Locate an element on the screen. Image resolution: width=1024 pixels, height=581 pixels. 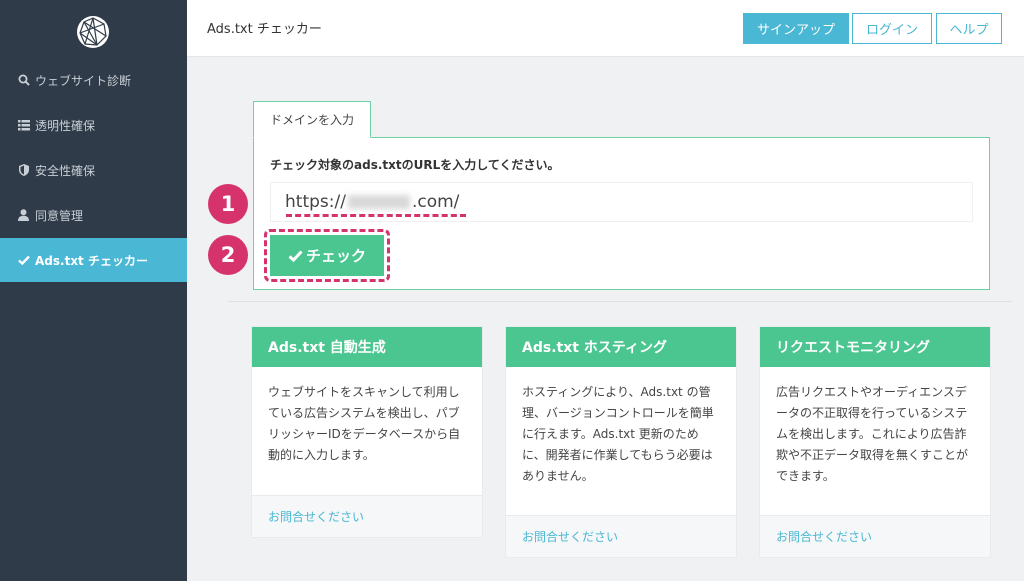
top-header: Ads.txt チェッカー サインアップ ログイン ヘルプ is located at coordinates (605, 28).